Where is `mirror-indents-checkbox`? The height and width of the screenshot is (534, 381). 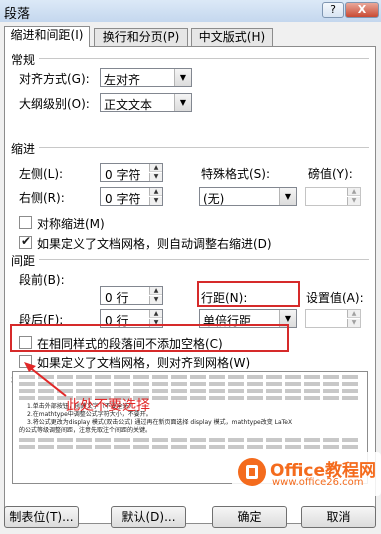
mirror-indents-checkbox is located at coordinates (25, 222).